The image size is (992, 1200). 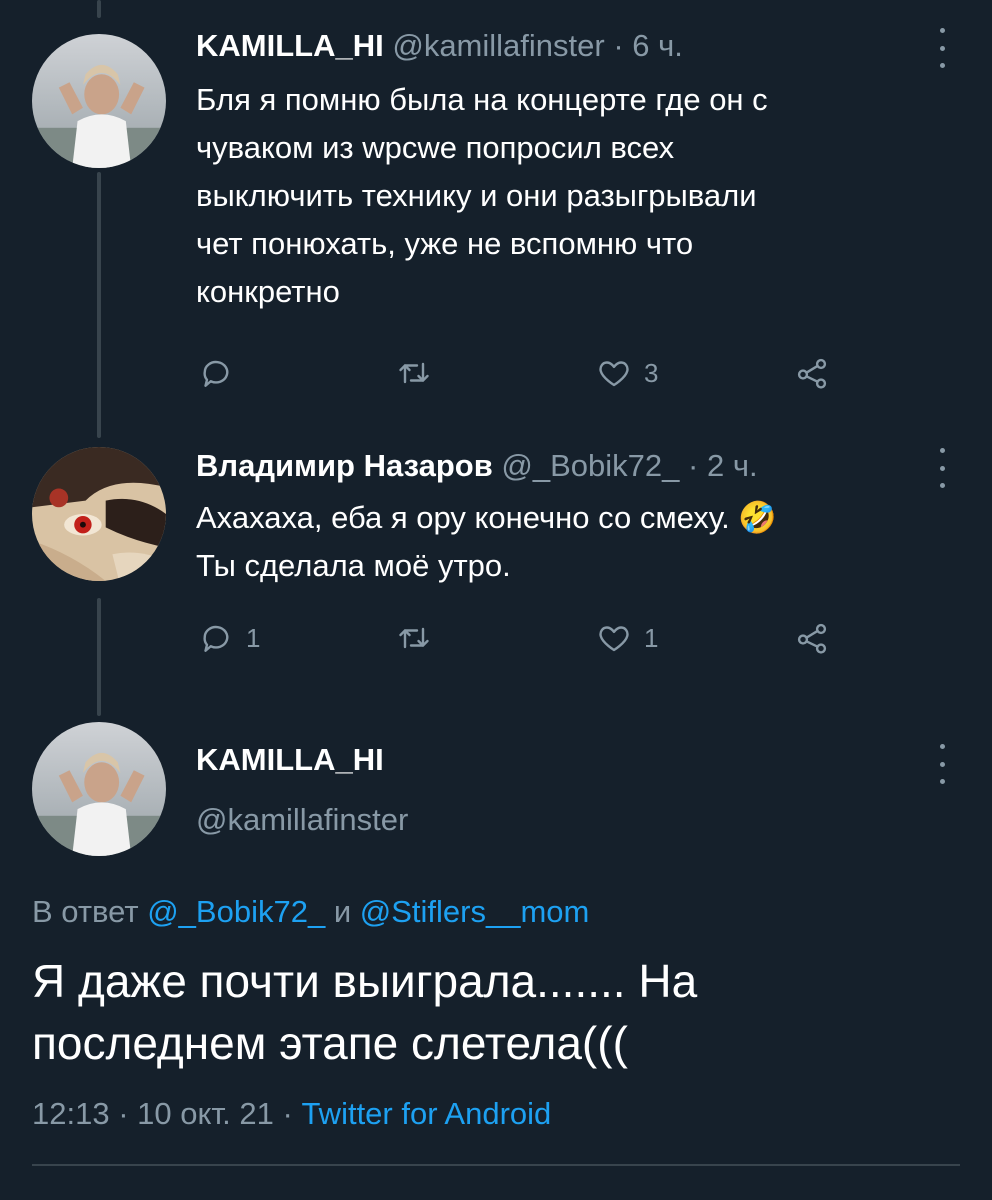 I want to click on like-button: 3, so click(x=627, y=373).